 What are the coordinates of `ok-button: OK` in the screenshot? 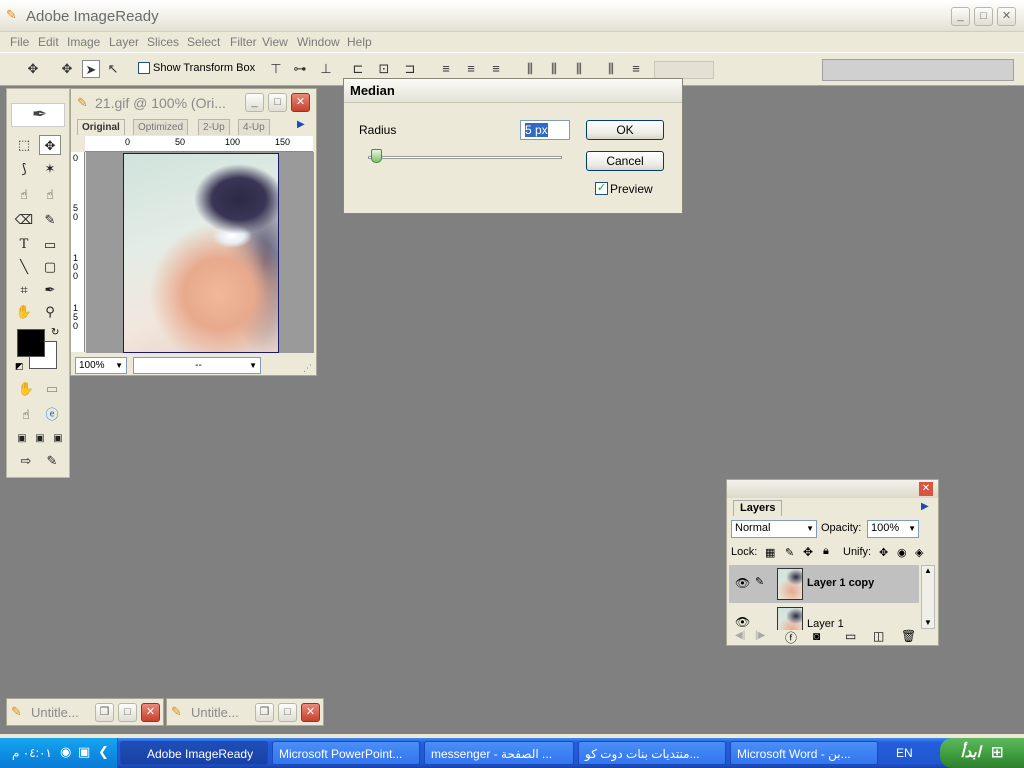 It's located at (625, 130).